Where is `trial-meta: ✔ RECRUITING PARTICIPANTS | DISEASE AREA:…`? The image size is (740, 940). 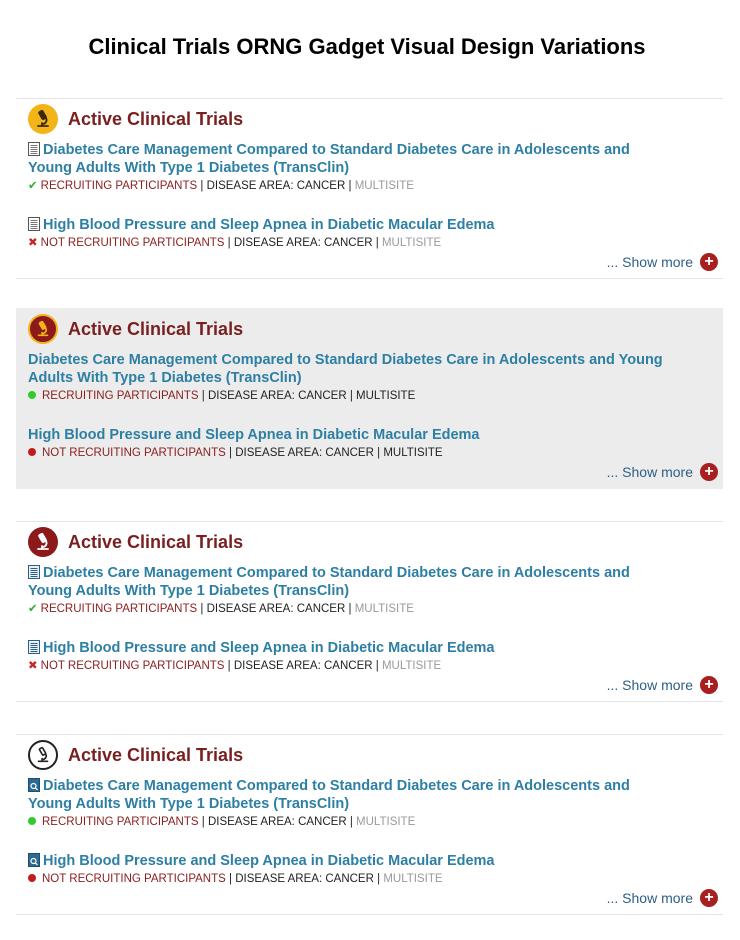
trial-meta: ✔ RECRUITING PARTICIPANTS | DISEASE AREA:… is located at coordinates (348, 609).